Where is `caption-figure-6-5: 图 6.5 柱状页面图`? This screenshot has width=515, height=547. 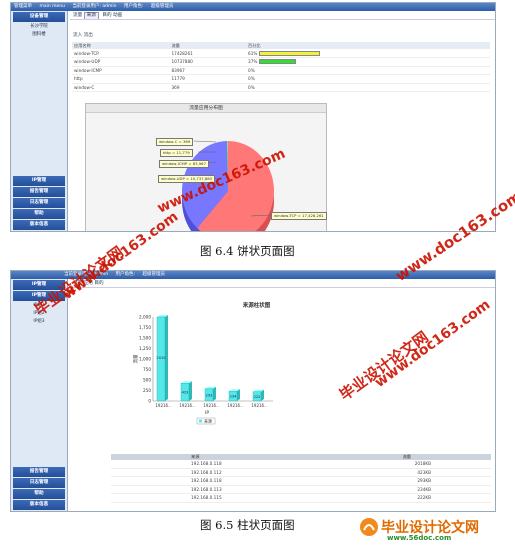 caption-figure-6-5: 图 6.5 柱状页面图 is located at coordinates (247, 525).